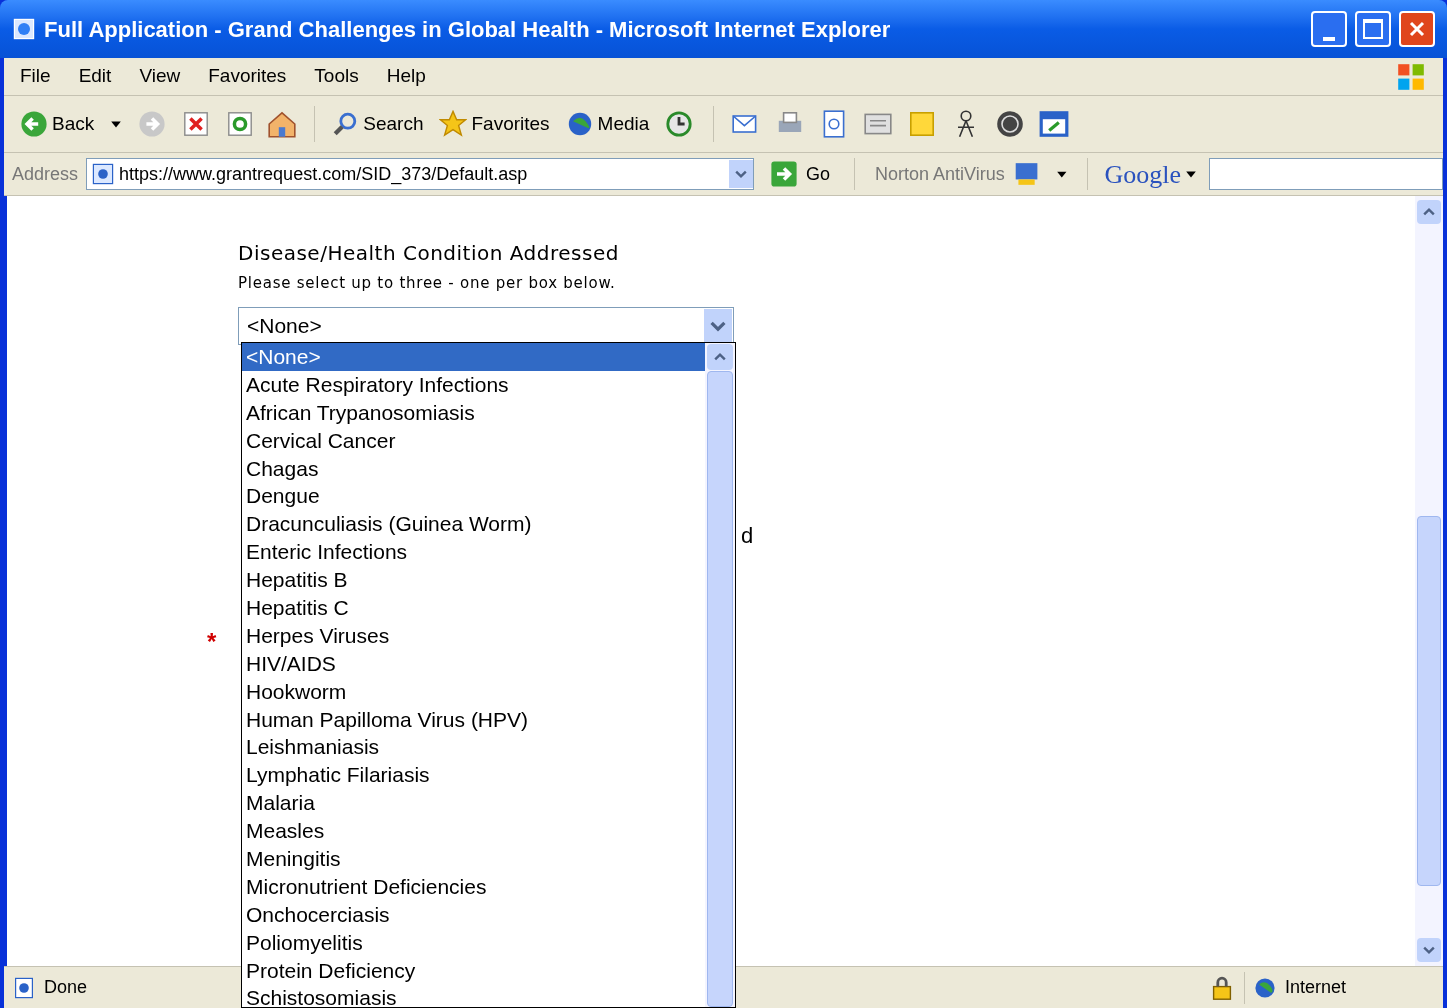  What do you see at coordinates (473, 886) in the screenshot?
I see `dropdown-option: Micronutrient Deficiencies` at bounding box center [473, 886].